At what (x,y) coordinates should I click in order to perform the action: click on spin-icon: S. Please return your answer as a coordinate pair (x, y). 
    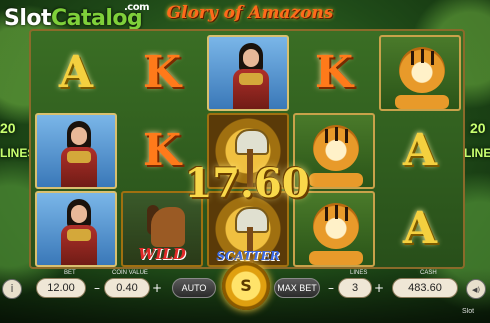
    Looking at the image, I should click on (246, 285).